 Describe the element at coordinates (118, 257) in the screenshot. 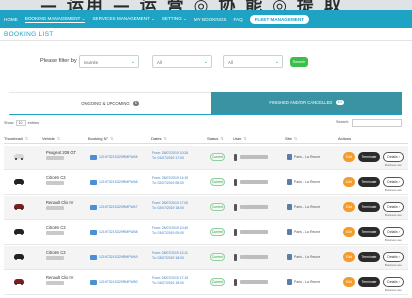

I see `booking-number: 12197321S329RMFW49` at that location.